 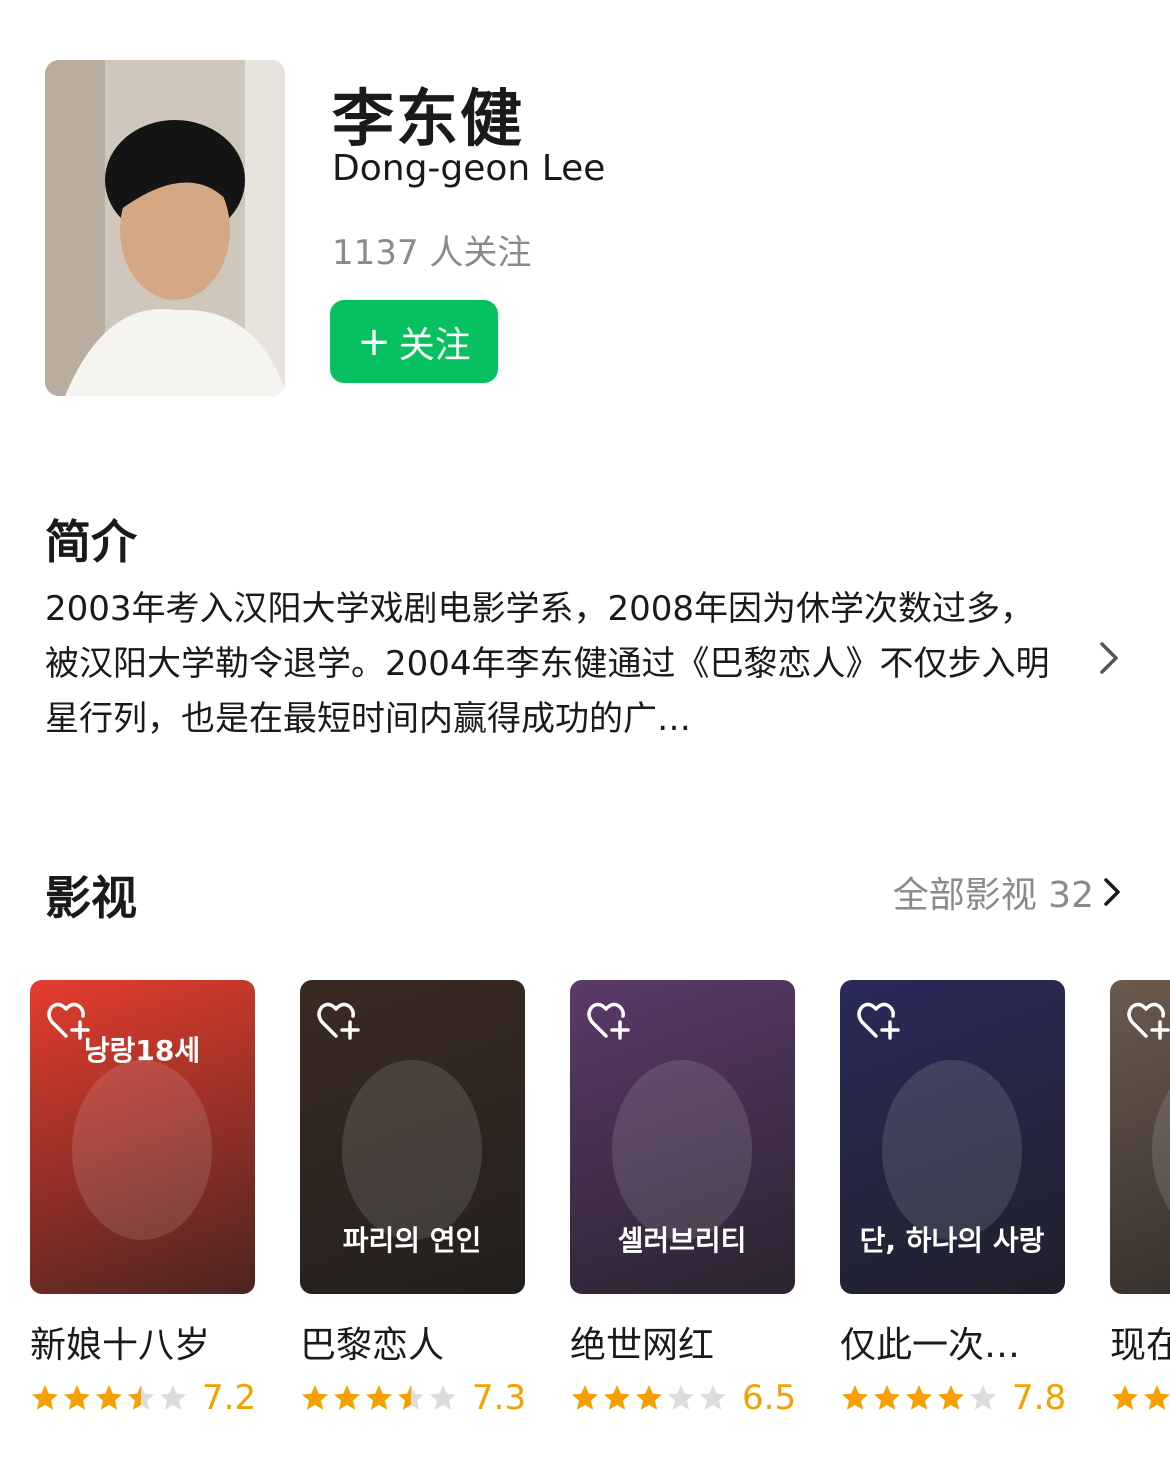 I want to click on film-card: 现在, so click(x=1140, y=1199).